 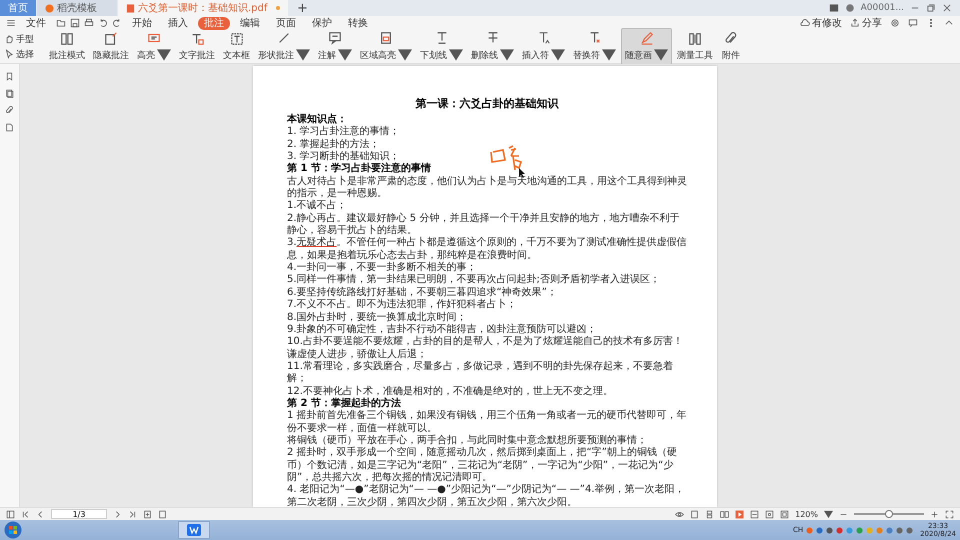 I want to click on paragraph: 5.同样一件事情，第一卦结果已明朗，不要再次占问起卦;否则矛盾初学者入进误区；, so click(x=474, y=280).